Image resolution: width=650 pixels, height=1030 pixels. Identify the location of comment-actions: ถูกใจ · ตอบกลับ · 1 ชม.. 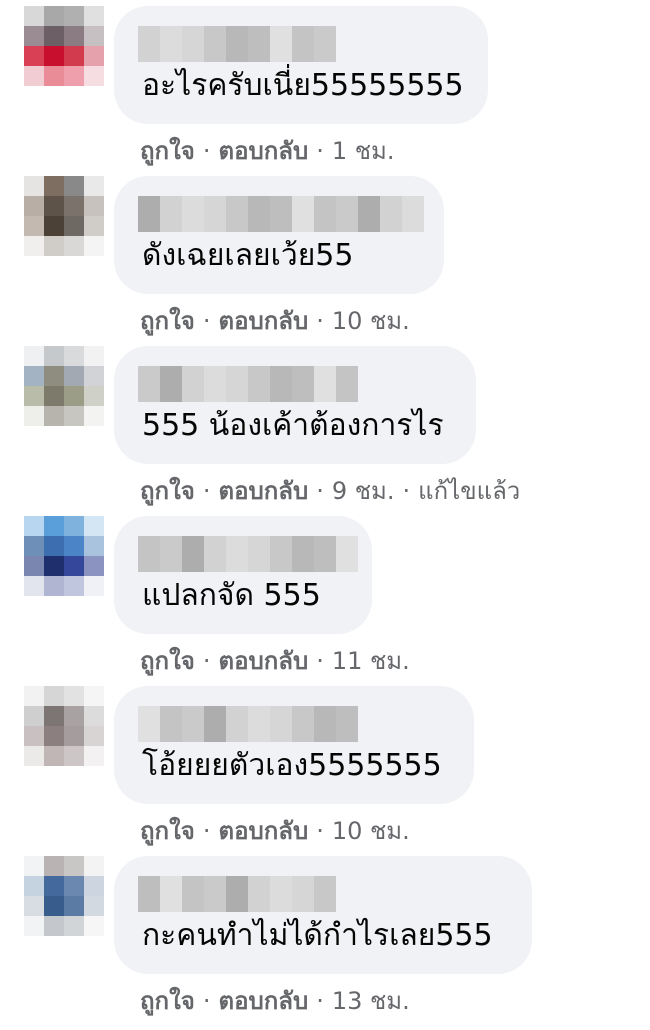
(267, 151).